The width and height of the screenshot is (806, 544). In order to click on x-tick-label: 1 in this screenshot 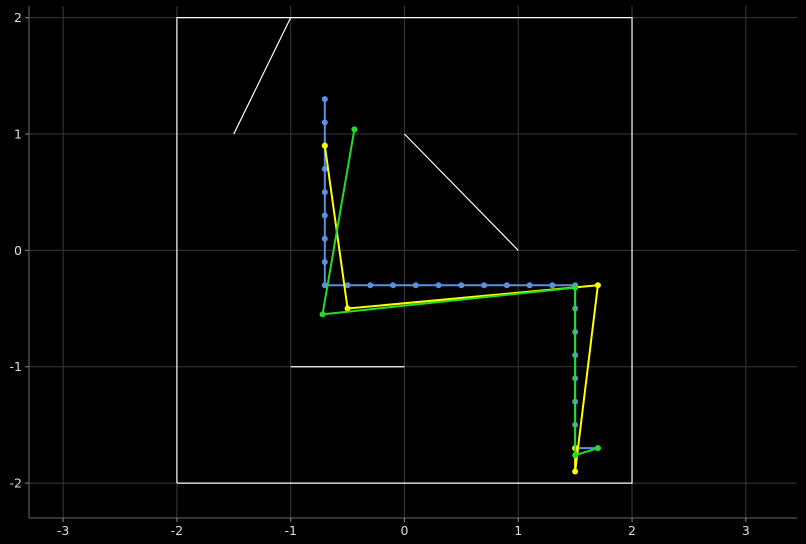, I will do `click(518, 530)`.